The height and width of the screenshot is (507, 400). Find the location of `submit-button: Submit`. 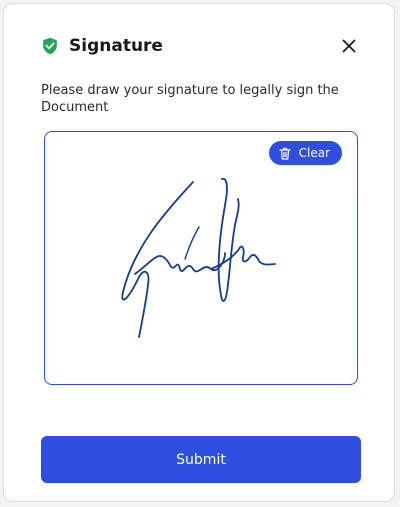

submit-button: Submit is located at coordinates (201, 459).